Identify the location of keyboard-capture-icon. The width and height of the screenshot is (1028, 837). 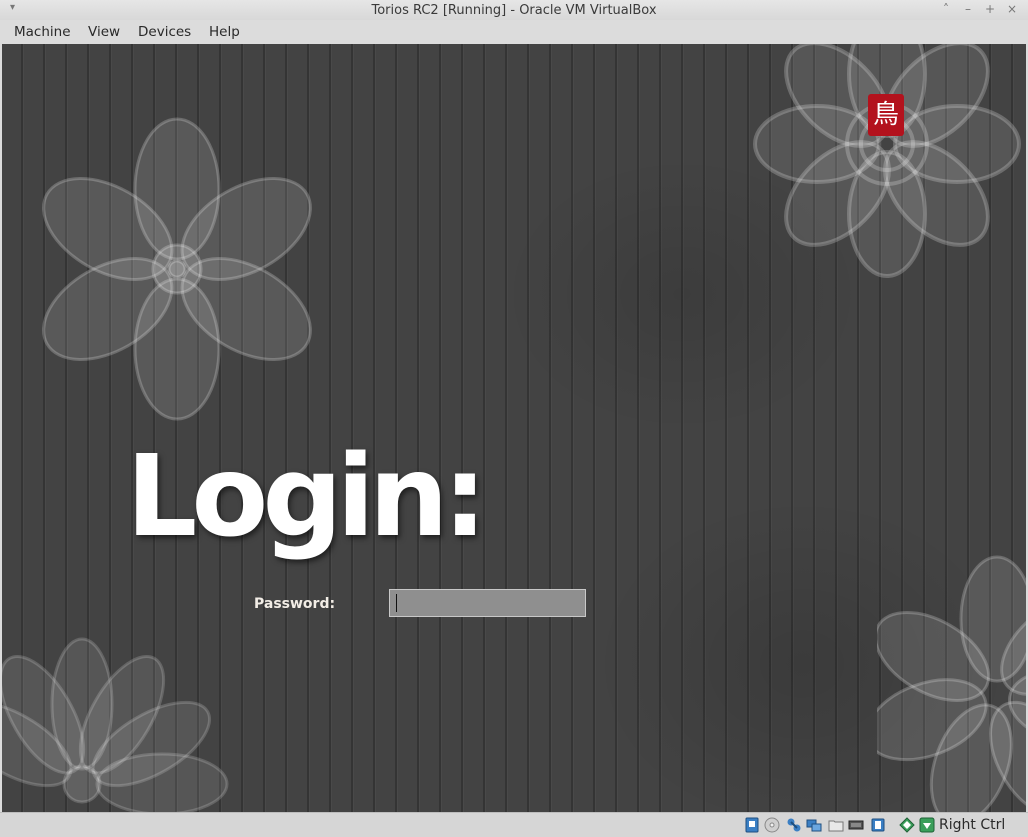
(927, 825).